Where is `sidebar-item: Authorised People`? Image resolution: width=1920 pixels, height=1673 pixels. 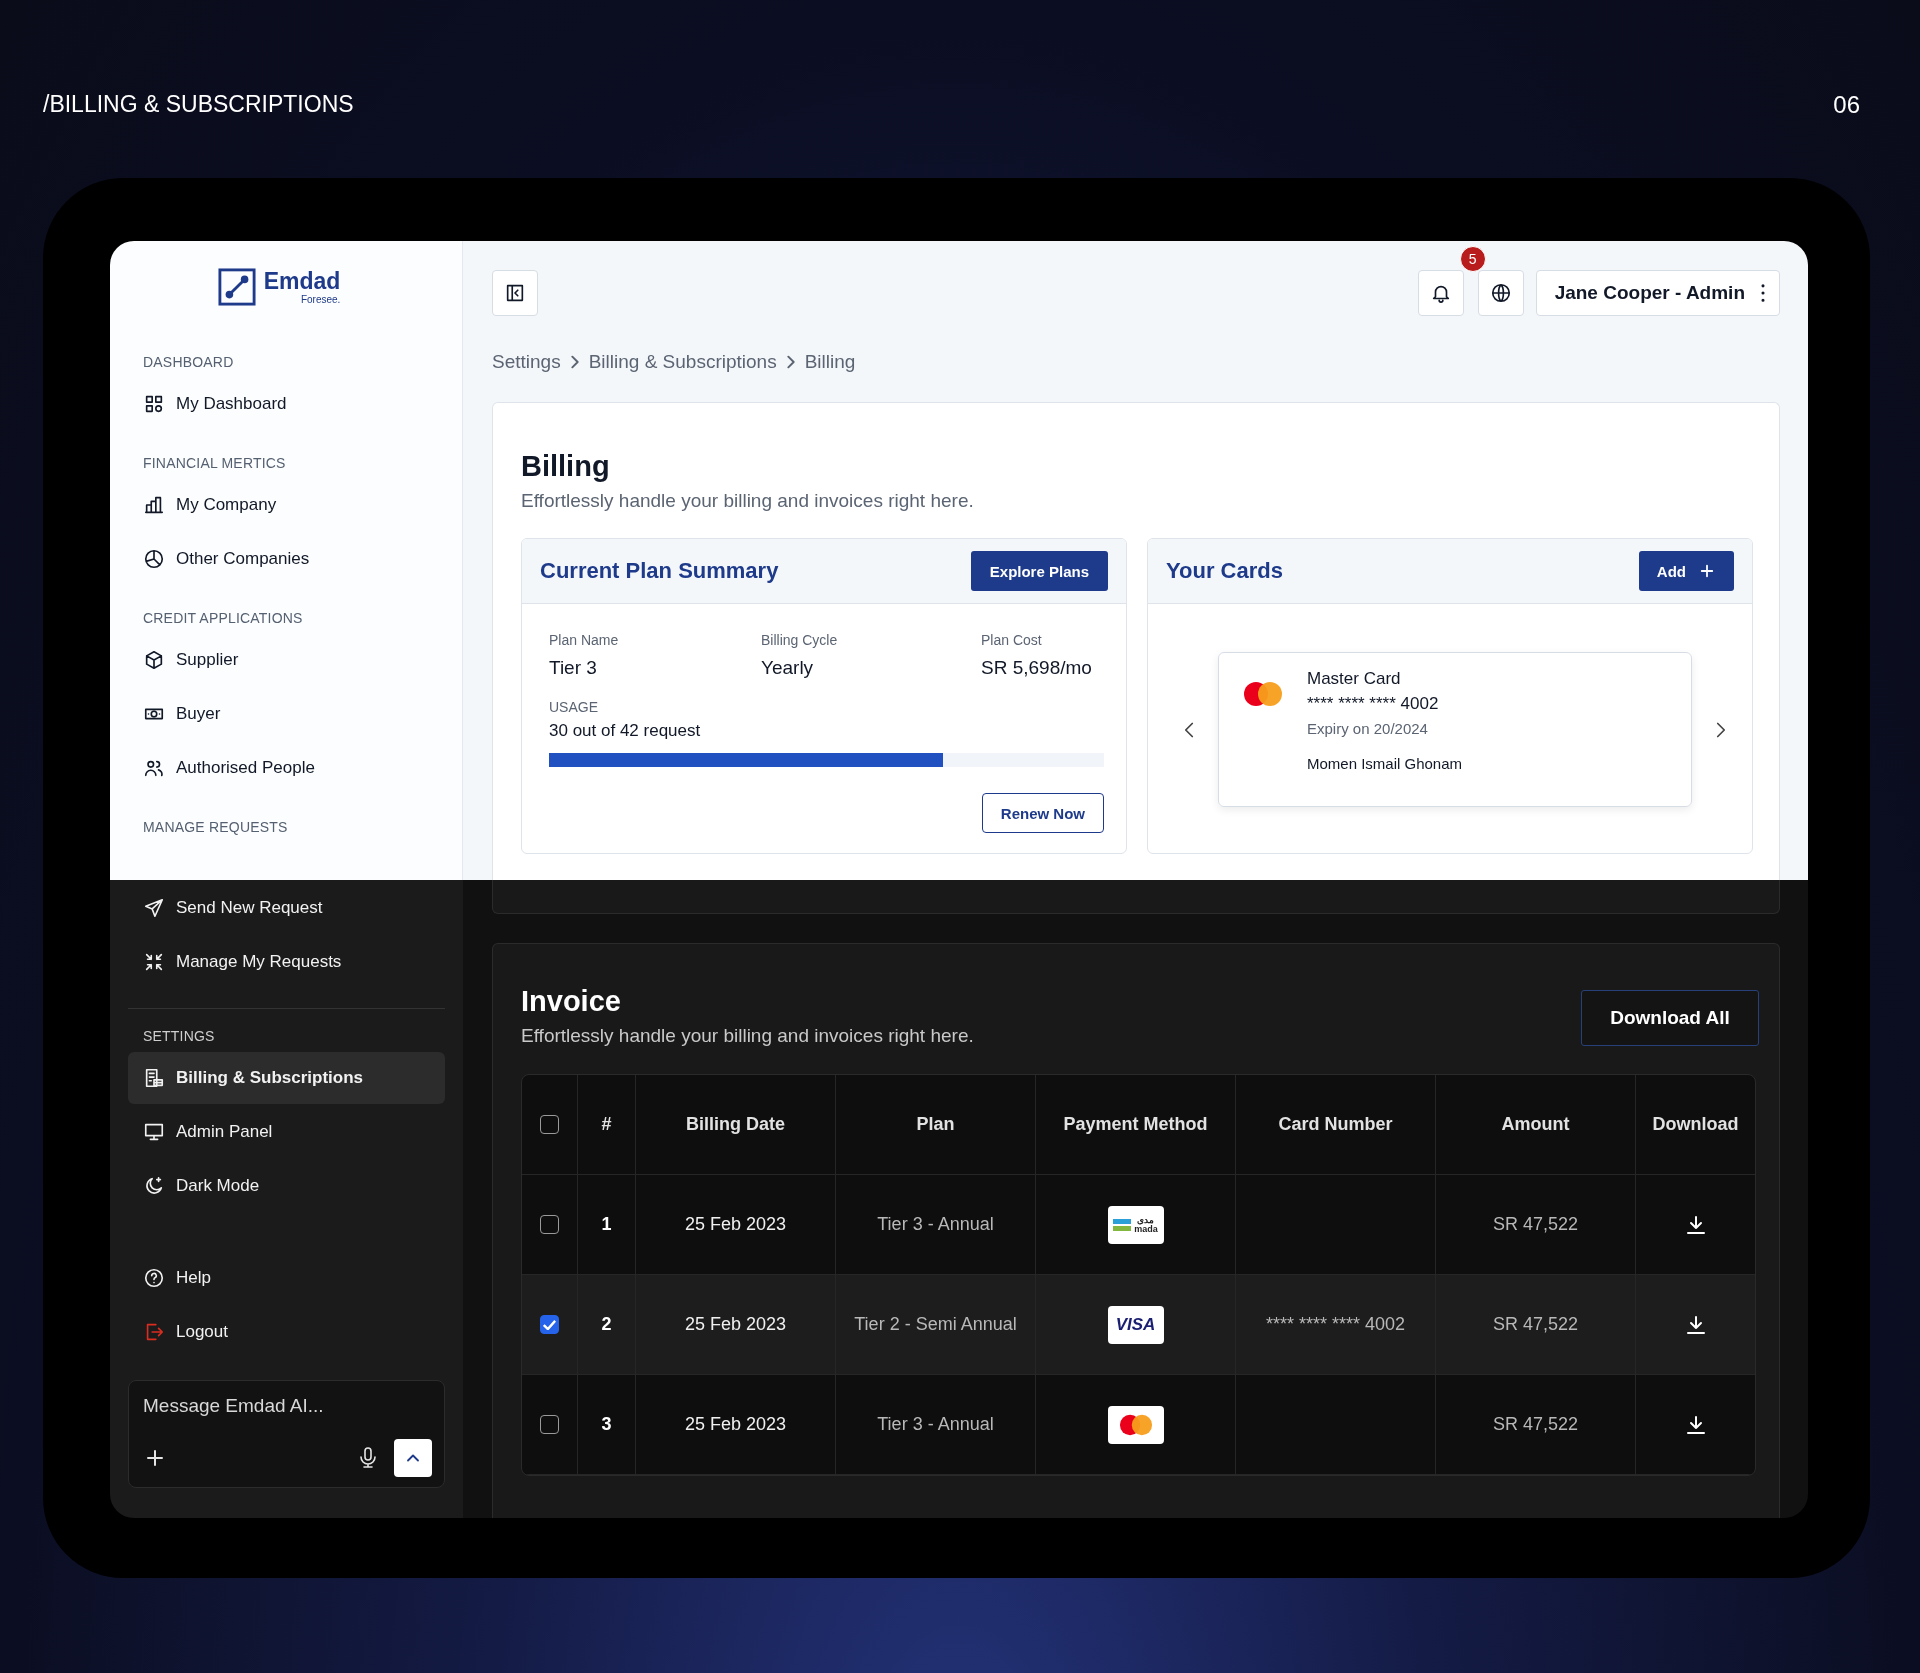
sidebar-item: Authorised People is located at coordinates (286, 768).